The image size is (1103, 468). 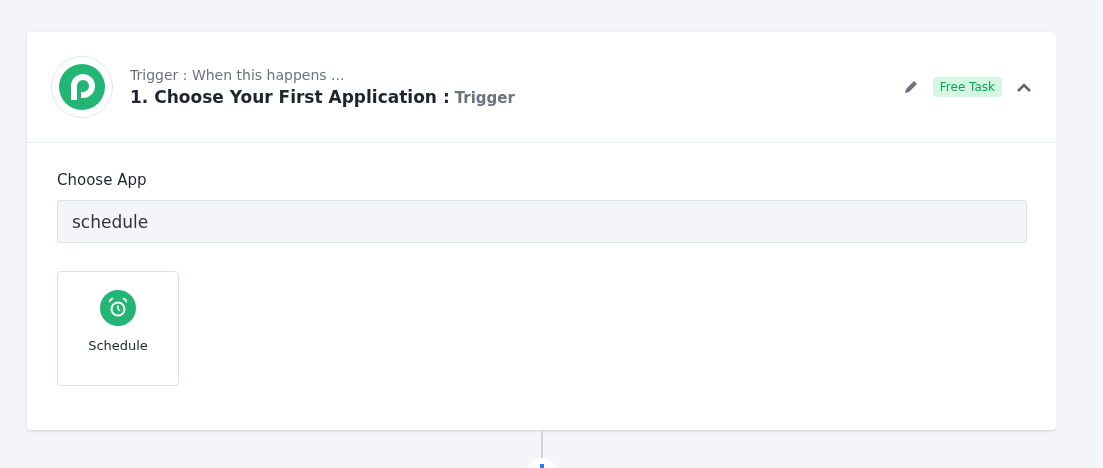 What do you see at coordinates (967, 87) in the screenshot?
I see `free-task-badge: Free Task` at bounding box center [967, 87].